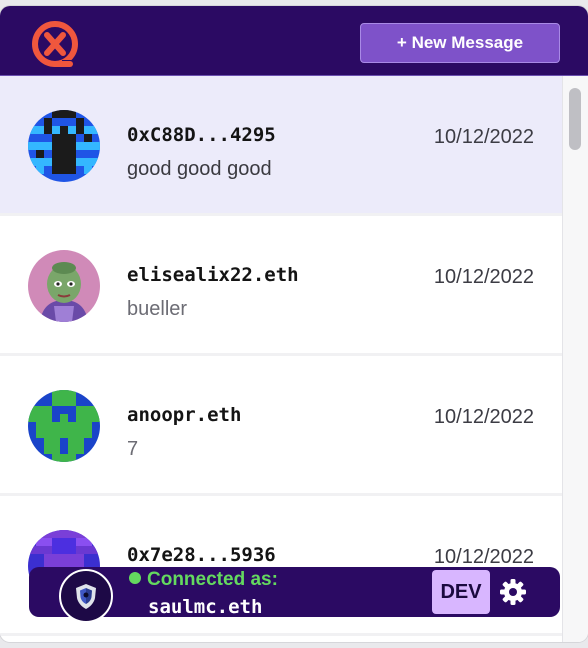 This screenshot has width=588, height=648. I want to click on scrollbar-thumb, so click(575, 119).